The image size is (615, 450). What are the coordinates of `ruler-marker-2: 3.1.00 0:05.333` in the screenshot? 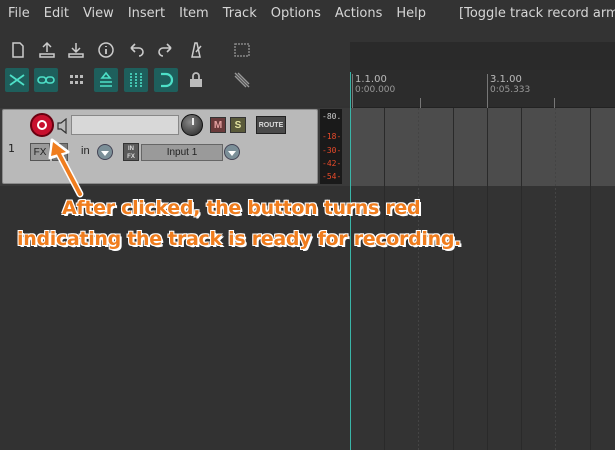 It's located at (510, 84).